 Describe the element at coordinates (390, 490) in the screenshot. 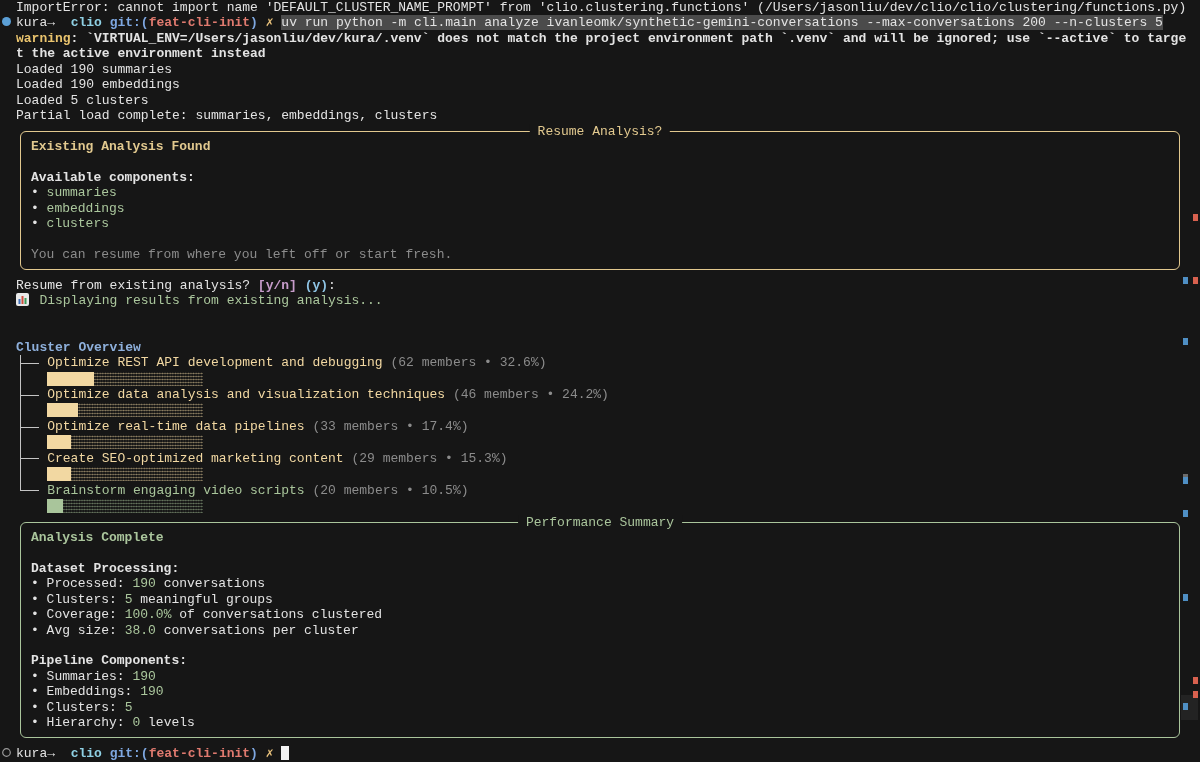

I see `cluster-stats: (20 members • 10.5%)` at that location.